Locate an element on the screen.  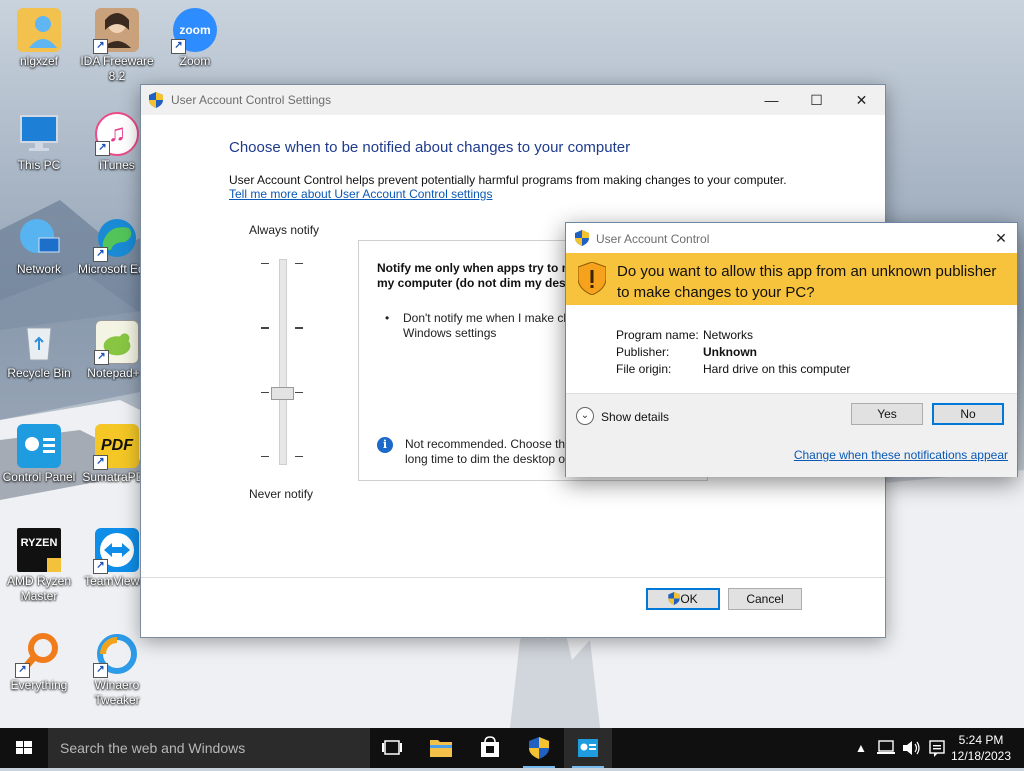
zoom-icon: zoom ↗ is located at coordinates (194, 31).